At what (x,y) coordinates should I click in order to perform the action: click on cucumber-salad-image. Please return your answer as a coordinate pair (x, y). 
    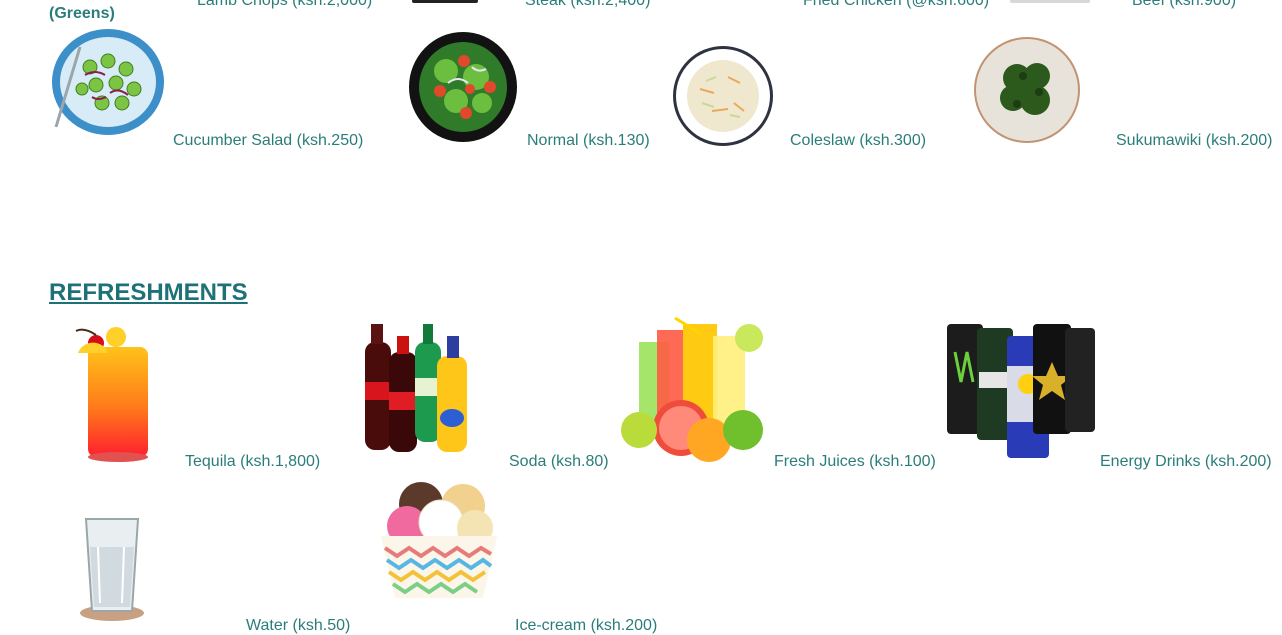
    Looking at the image, I should click on (108, 82).